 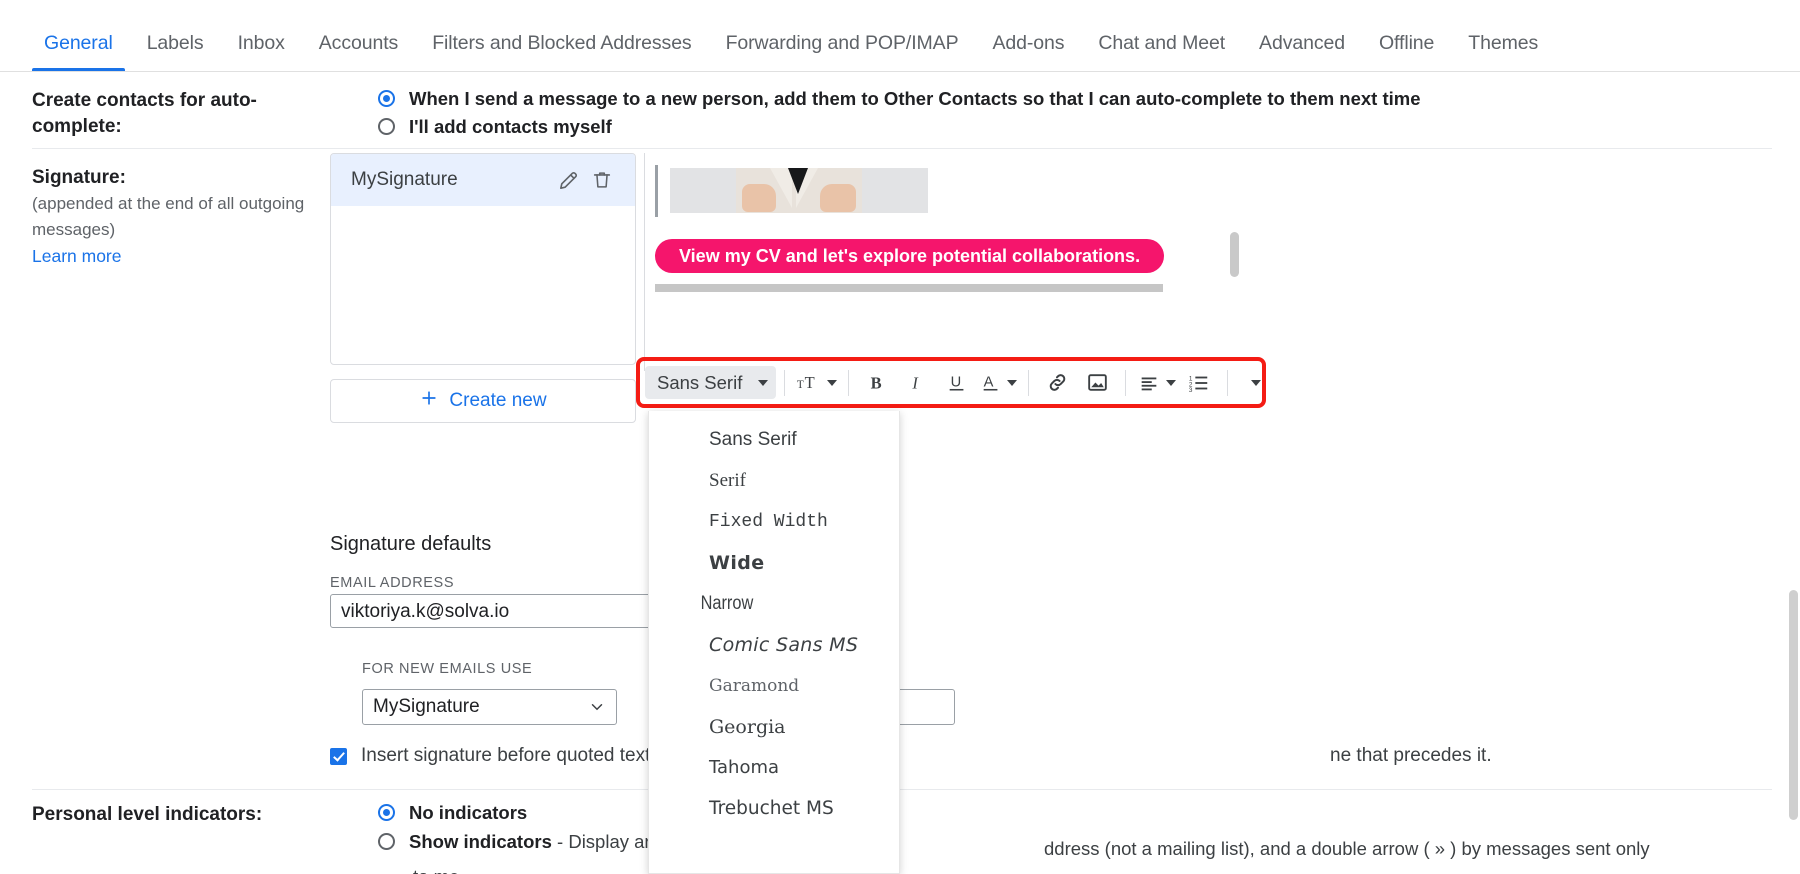 What do you see at coordinates (404, 179) in the screenshot?
I see `signature-list-item-name: MySignature` at bounding box center [404, 179].